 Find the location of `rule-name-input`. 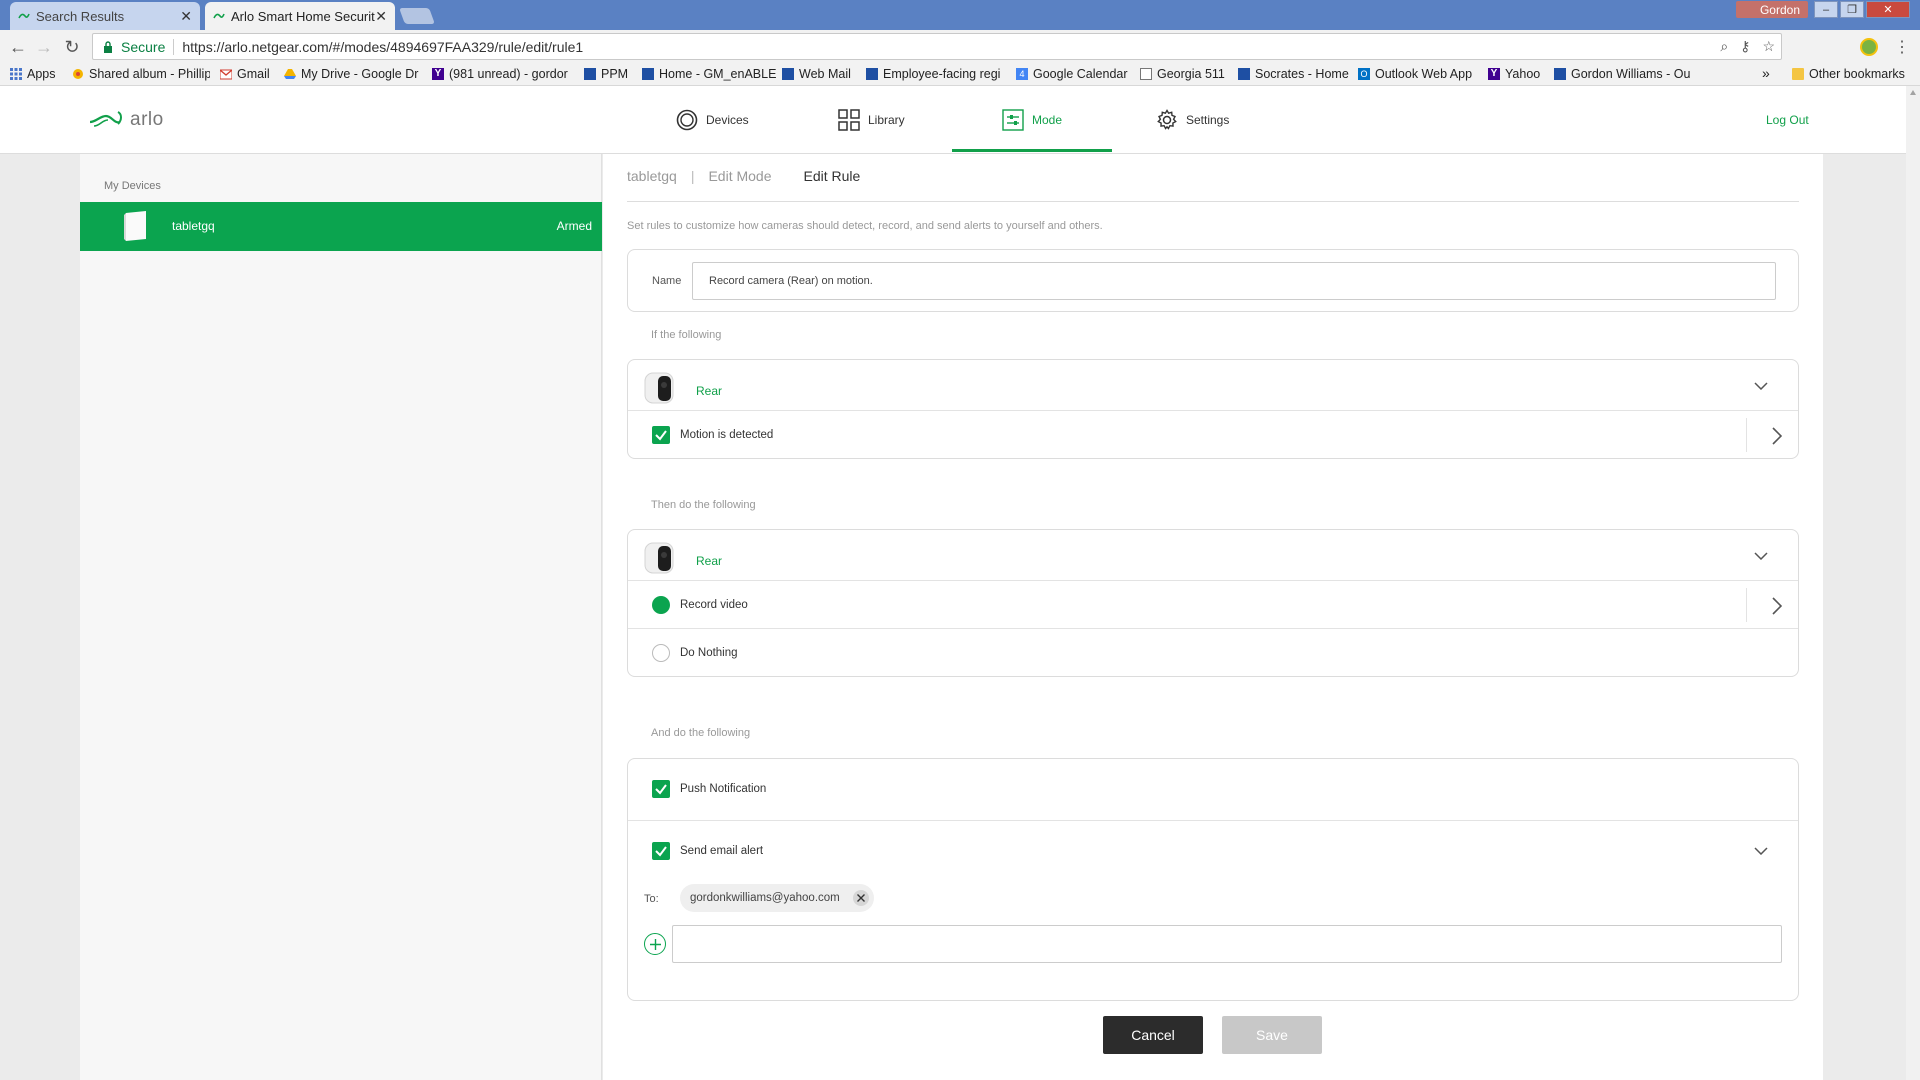

rule-name-input is located at coordinates (1234, 281).